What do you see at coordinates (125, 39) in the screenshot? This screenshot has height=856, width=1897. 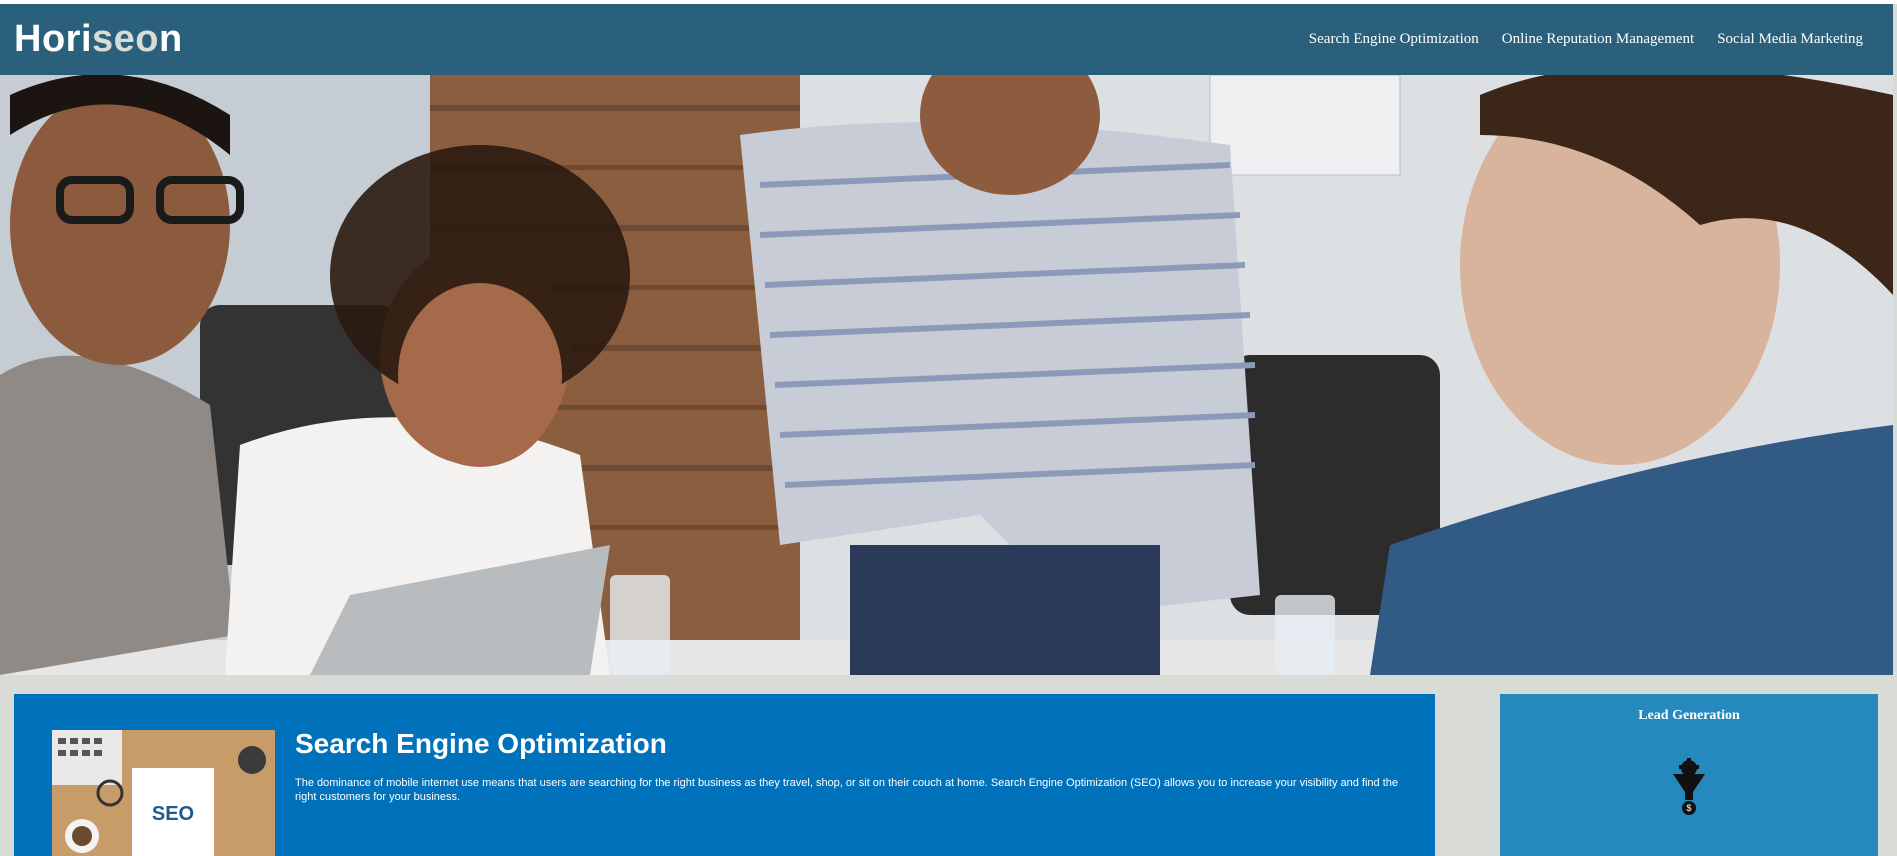 I see `logo-accent: seo` at bounding box center [125, 39].